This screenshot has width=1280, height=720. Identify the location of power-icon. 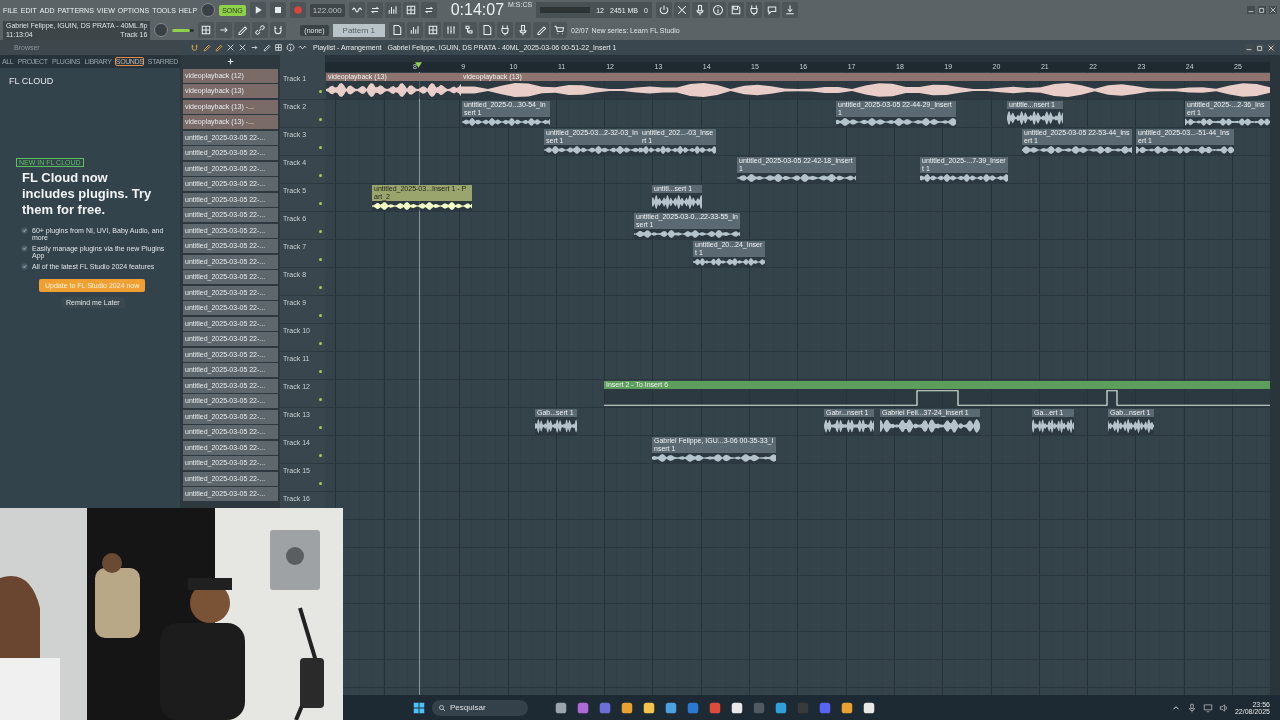
(663, 10).